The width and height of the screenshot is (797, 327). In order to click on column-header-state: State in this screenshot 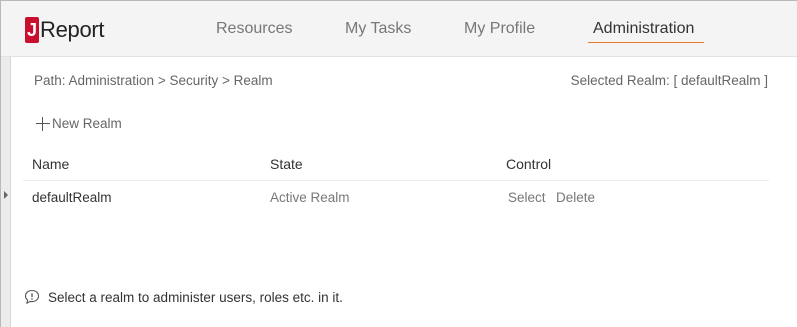, I will do `click(286, 164)`.